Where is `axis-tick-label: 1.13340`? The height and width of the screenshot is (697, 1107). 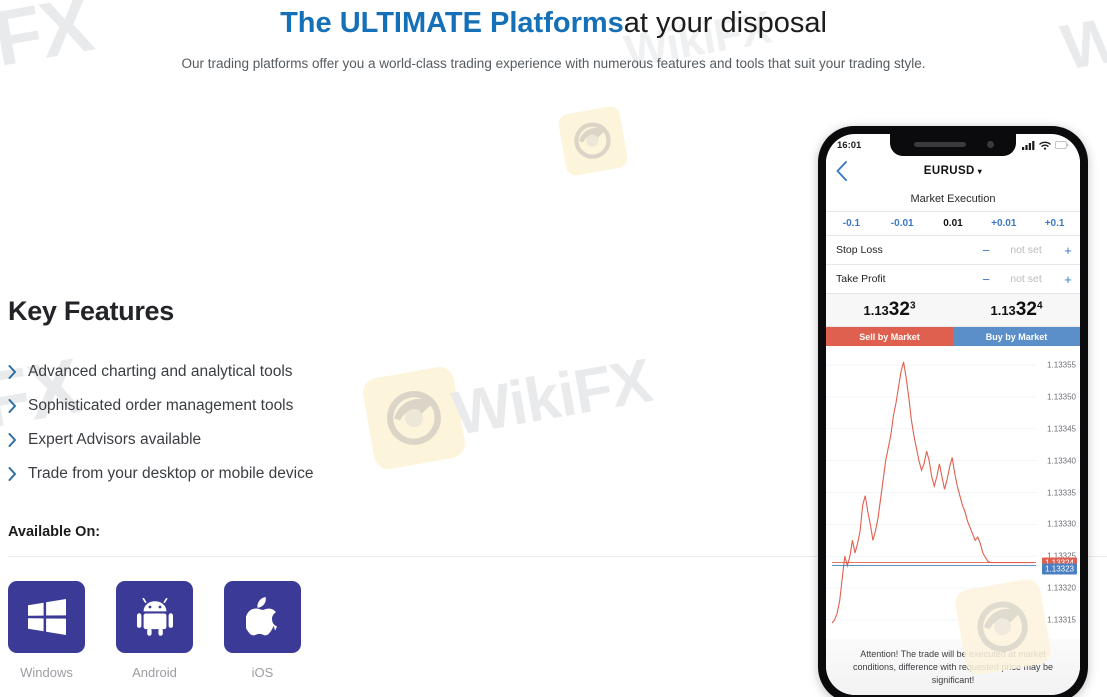
axis-tick-label: 1.13340 is located at coordinates (1061, 461).